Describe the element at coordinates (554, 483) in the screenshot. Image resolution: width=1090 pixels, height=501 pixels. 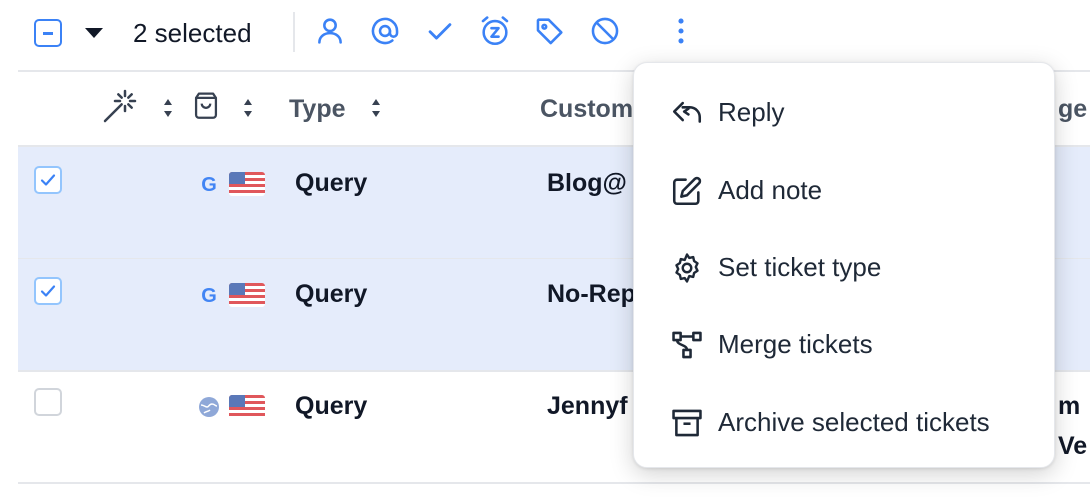
I see `row-divider` at that location.